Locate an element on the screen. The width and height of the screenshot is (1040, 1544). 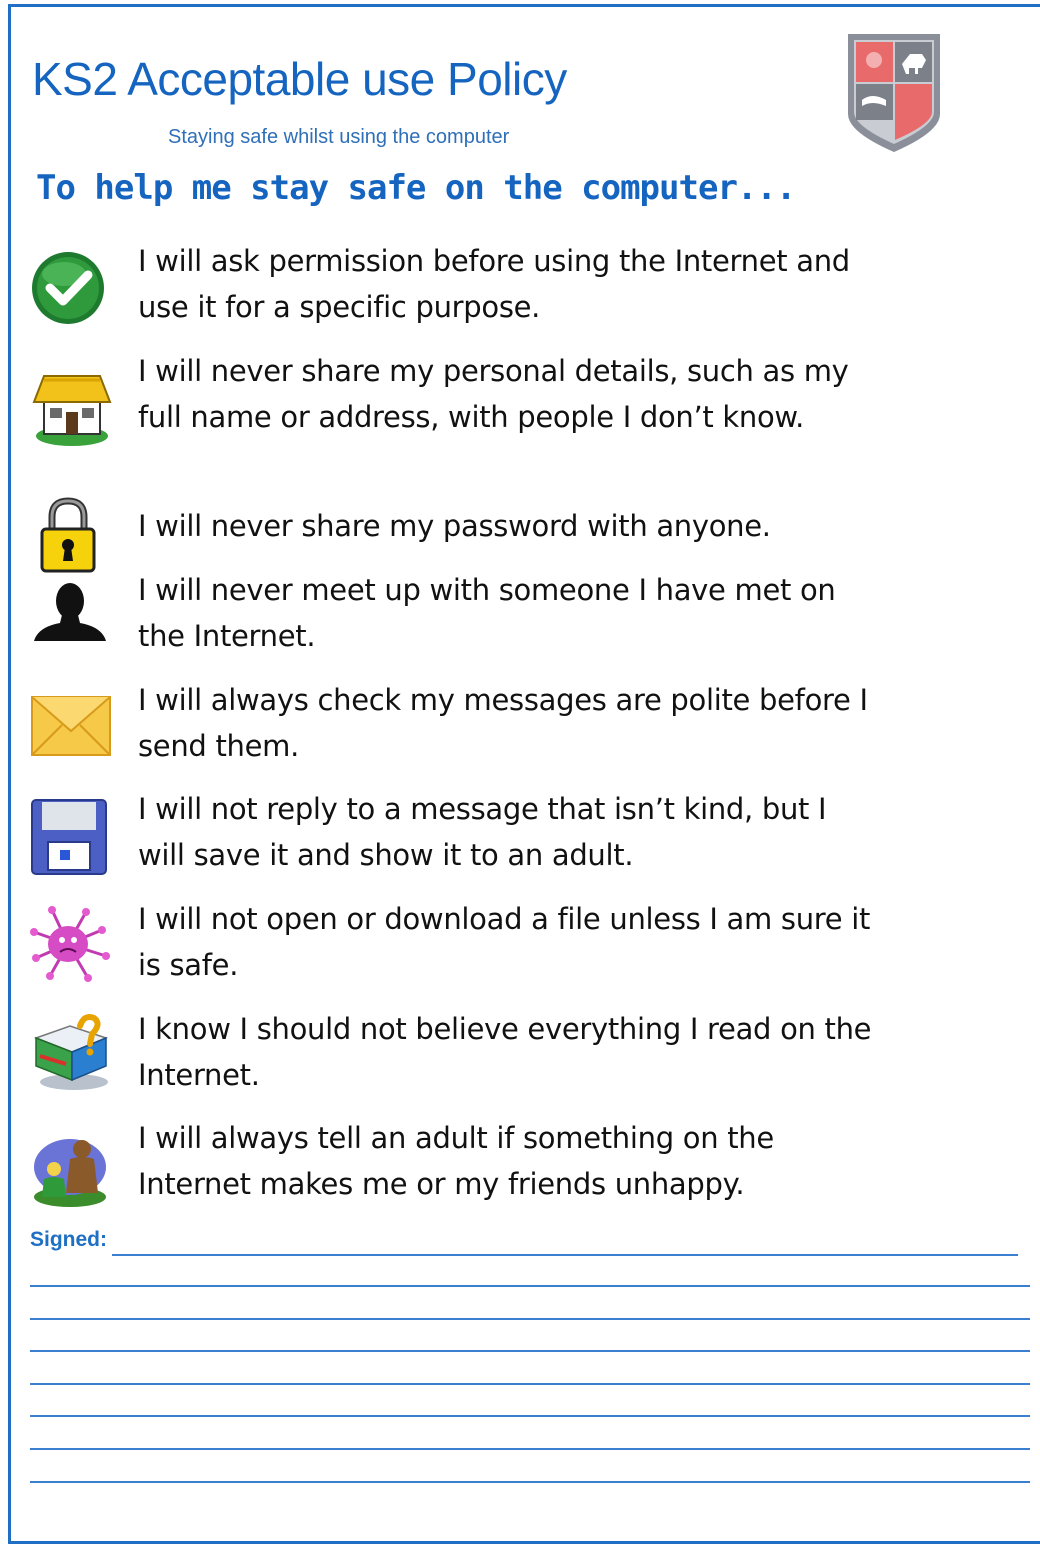
check-mark-icon is located at coordinates (70, 286).